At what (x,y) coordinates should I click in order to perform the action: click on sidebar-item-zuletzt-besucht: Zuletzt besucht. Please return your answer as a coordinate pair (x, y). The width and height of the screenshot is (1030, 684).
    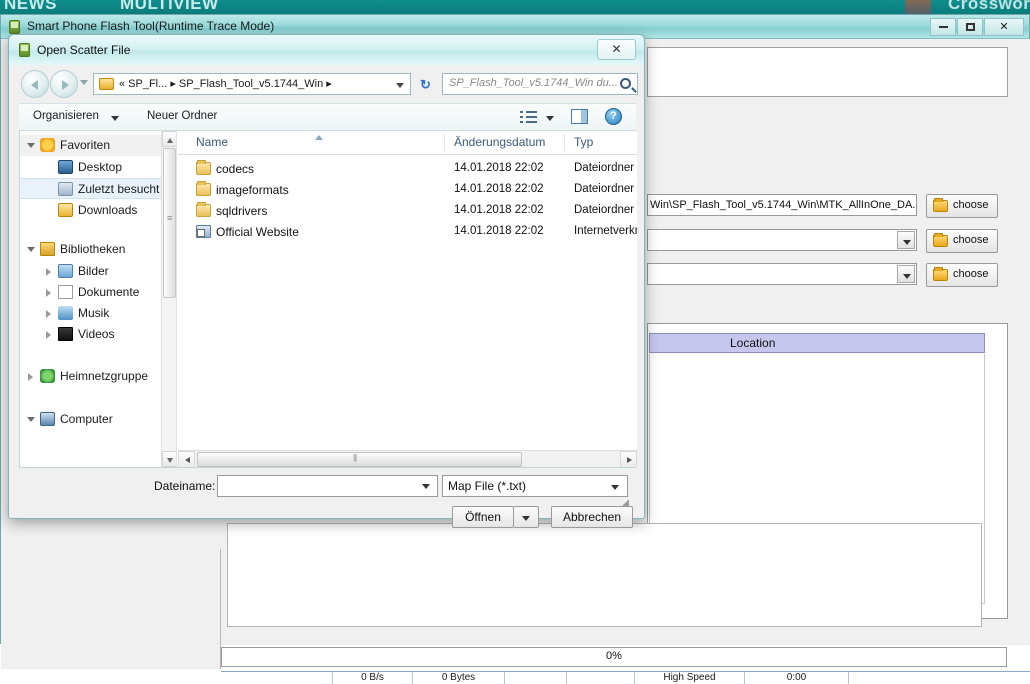
    Looking at the image, I should click on (92, 188).